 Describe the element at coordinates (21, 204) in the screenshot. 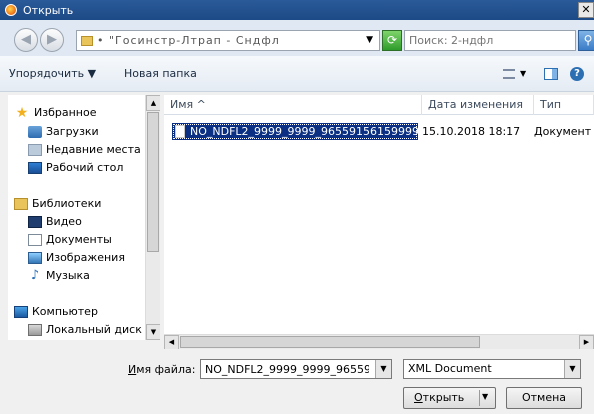

I see `libraries-icon` at that location.